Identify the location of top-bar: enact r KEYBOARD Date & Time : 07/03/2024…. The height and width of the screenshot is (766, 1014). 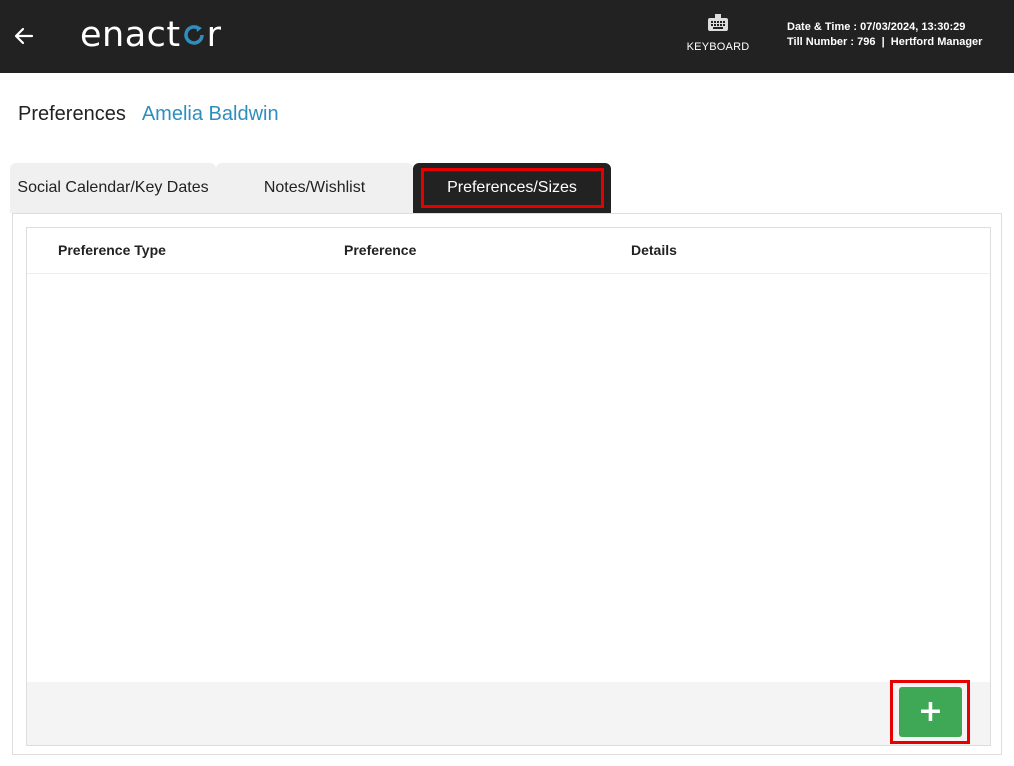
(507, 36).